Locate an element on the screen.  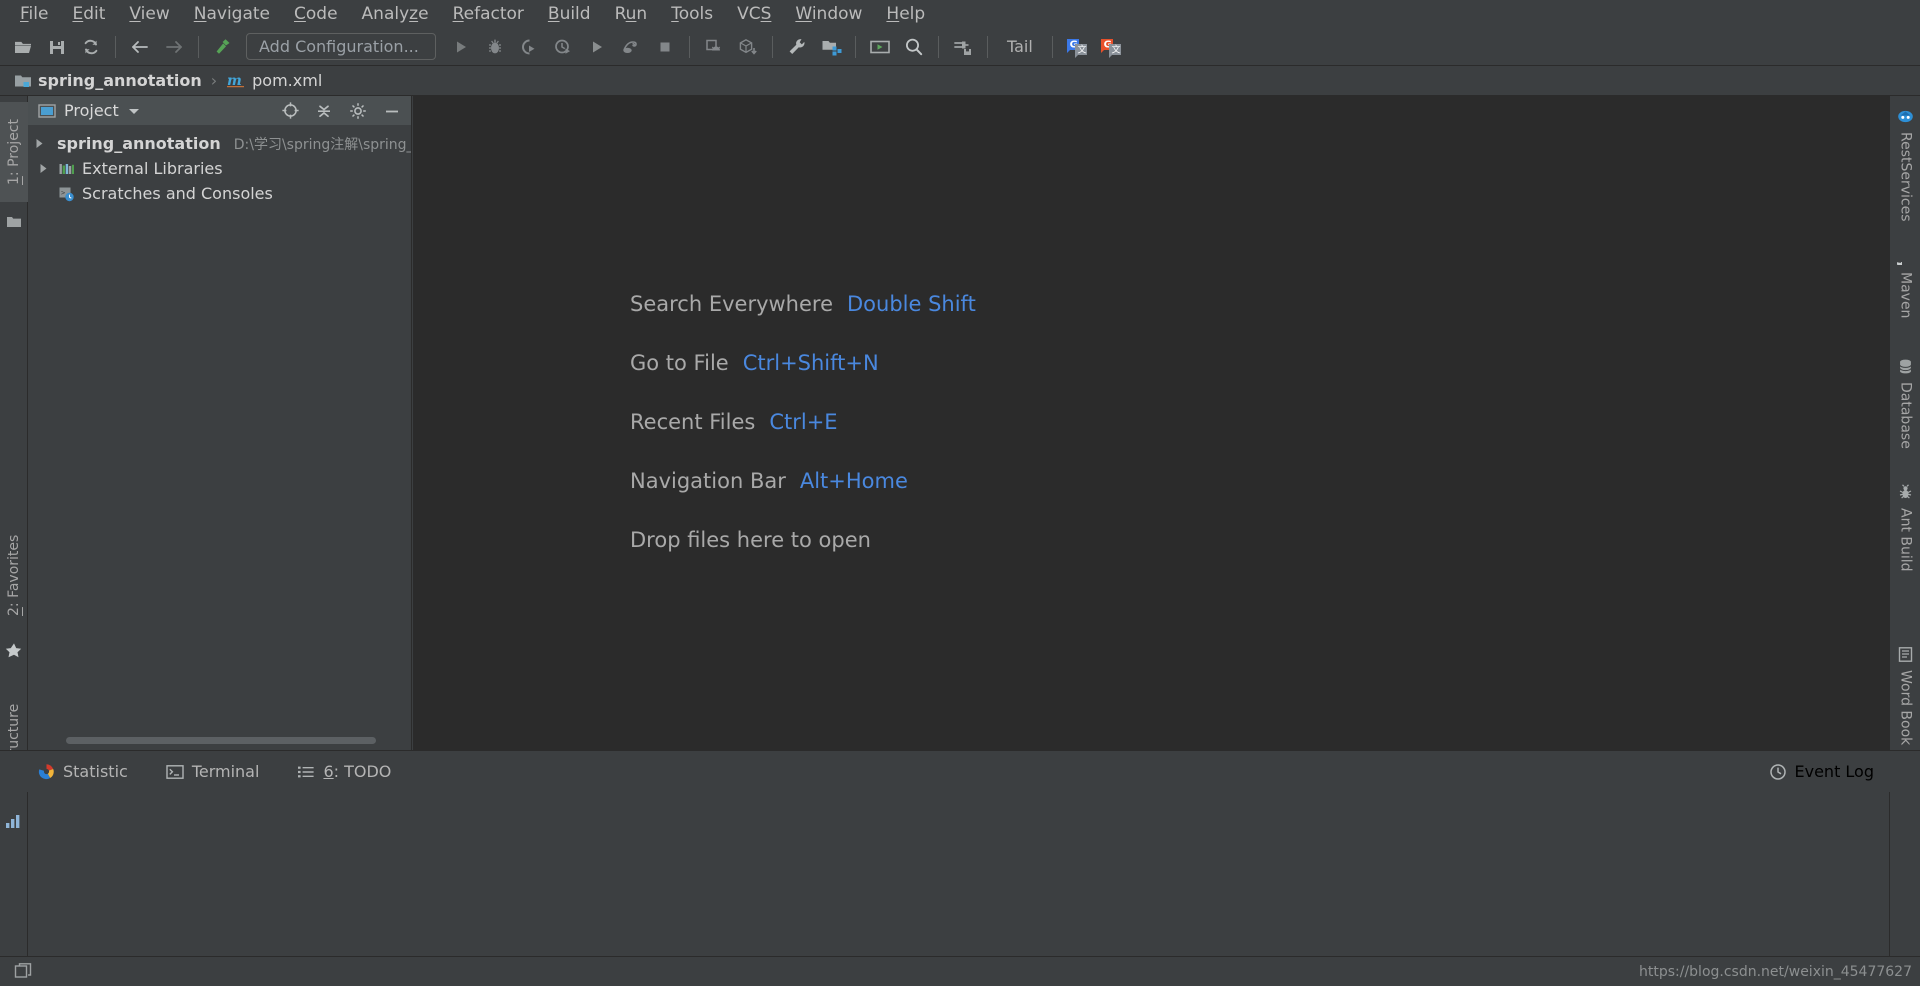
collapse-all-button is located at coordinates (324, 111).